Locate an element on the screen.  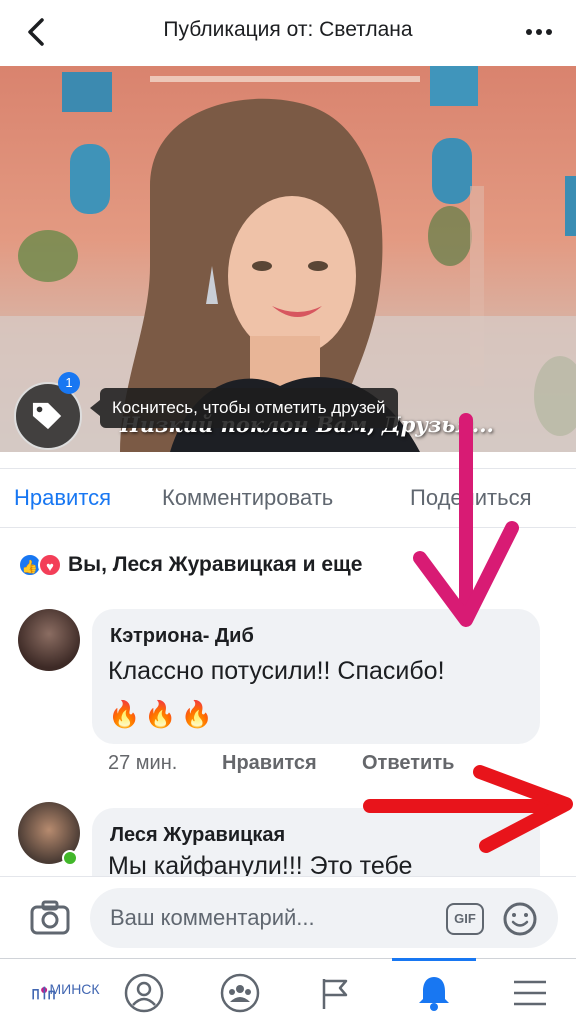
tab-pages is located at coordinates (336, 991).